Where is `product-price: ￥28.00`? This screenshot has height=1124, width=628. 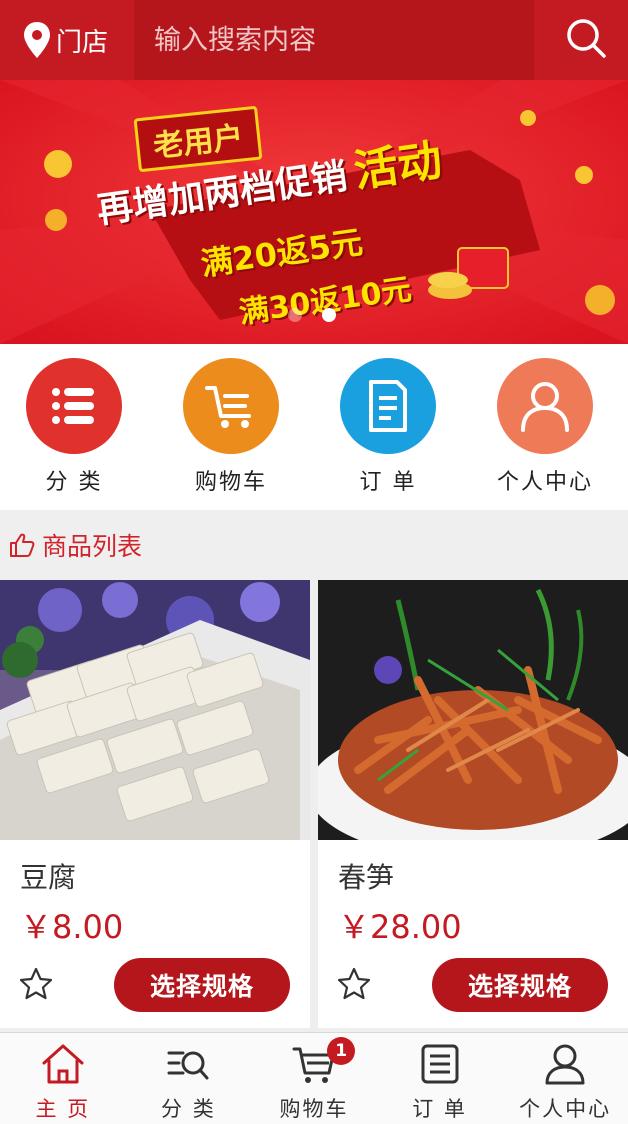 product-price: ￥28.00 is located at coordinates (400, 927).